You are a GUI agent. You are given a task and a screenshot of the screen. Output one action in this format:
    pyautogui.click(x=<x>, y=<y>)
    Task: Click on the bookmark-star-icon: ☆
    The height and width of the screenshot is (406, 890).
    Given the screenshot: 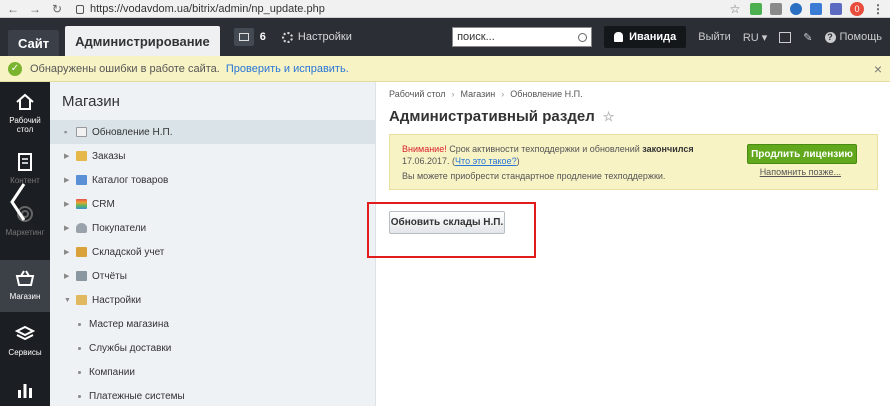 What is the action you would take?
    pyautogui.click(x=735, y=9)
    